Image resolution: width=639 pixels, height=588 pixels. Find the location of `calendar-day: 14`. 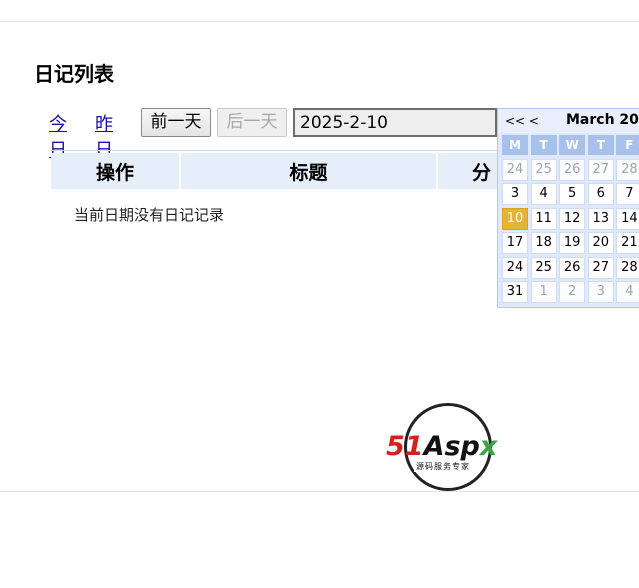

calendar-day: 14 is located at coordinates (627, 218).